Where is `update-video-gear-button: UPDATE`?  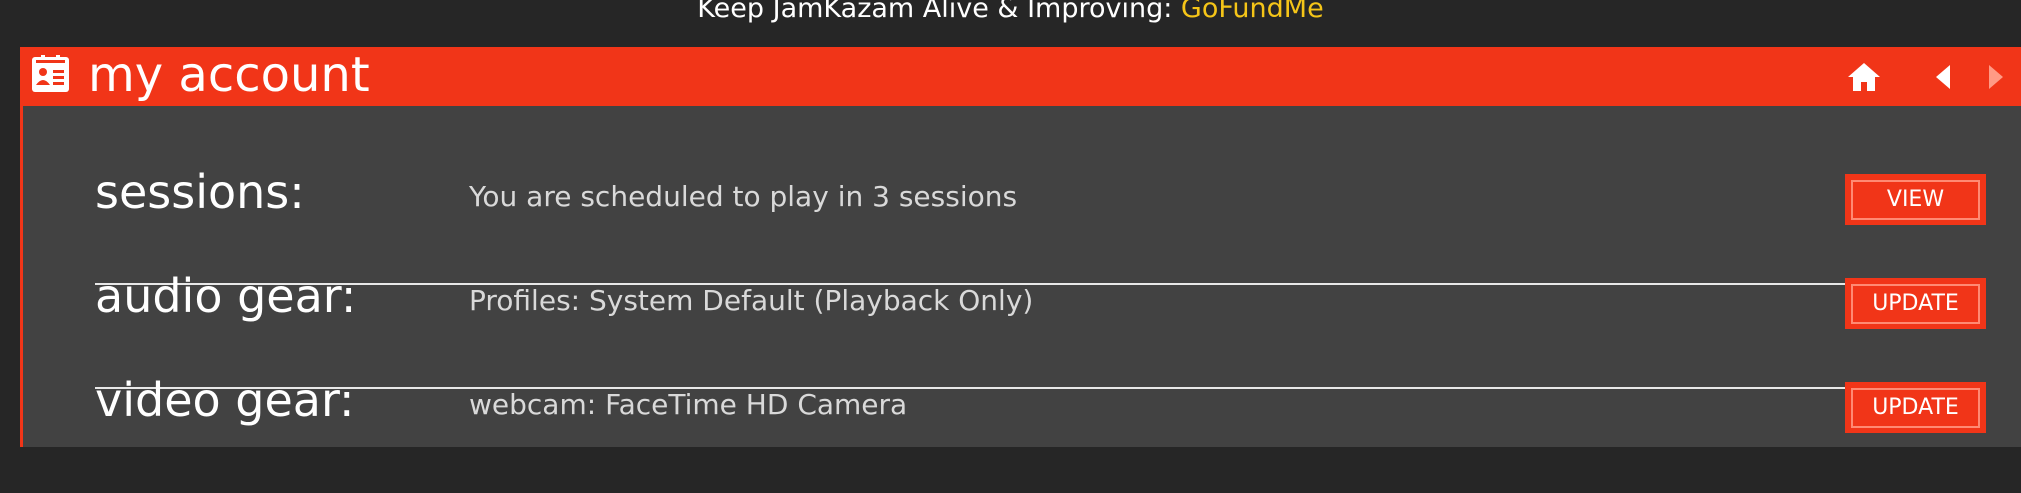 update-video-gear-button: UPDATE is located at coordinates (1915, 407).